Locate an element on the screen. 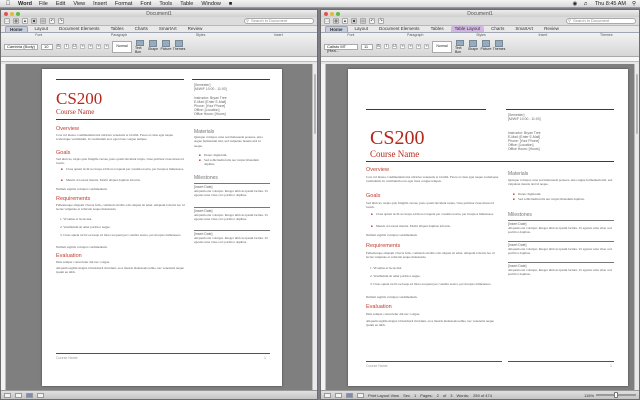  underline-button: U is located at coordinates (394, 46).